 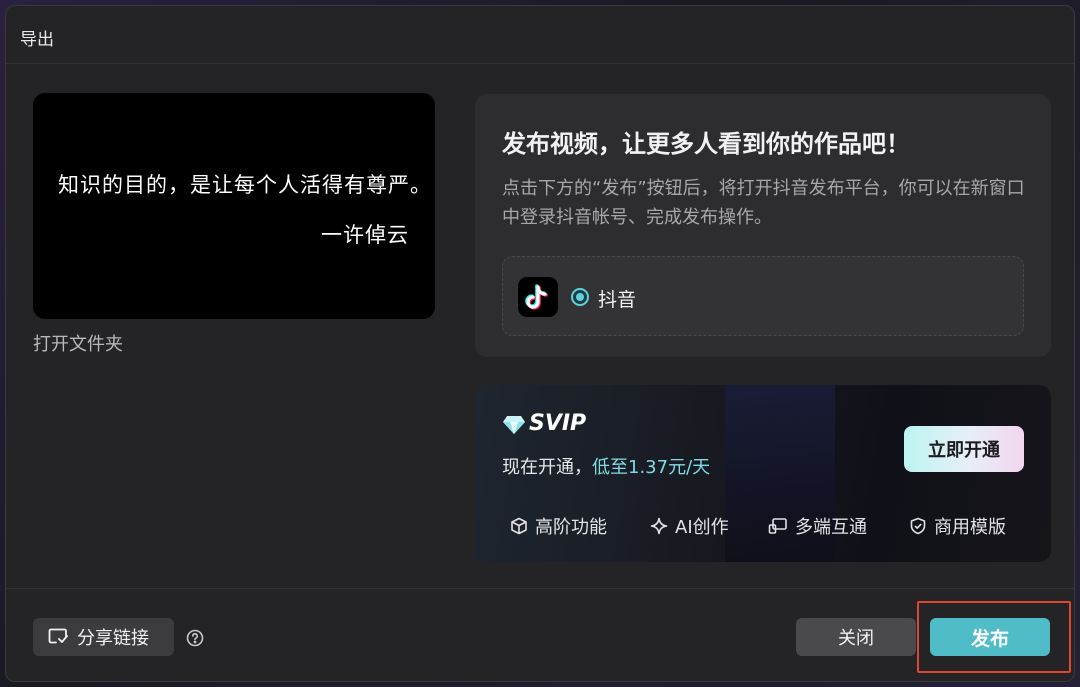 I want to click on preview-author: 一许倬云, so click(x=365, y=235).